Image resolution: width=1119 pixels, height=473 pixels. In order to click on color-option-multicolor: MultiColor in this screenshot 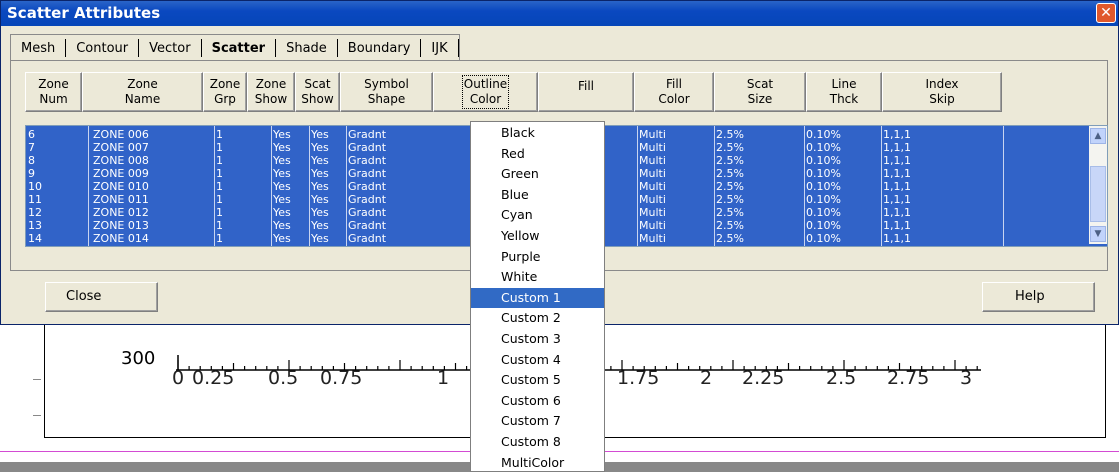, I will do `click(537, 463)`.